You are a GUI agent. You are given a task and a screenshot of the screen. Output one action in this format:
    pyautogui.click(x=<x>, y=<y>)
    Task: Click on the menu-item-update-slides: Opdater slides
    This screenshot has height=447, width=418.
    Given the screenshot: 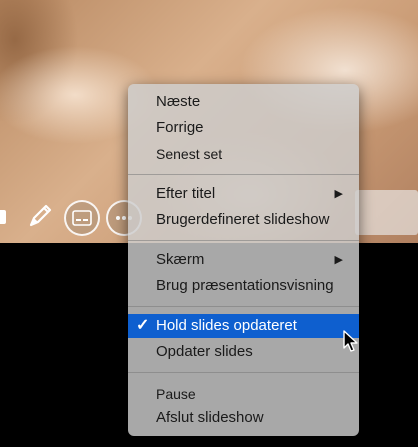 What is the action you would take?
    pyautogui.click(x=243, y=352)
    